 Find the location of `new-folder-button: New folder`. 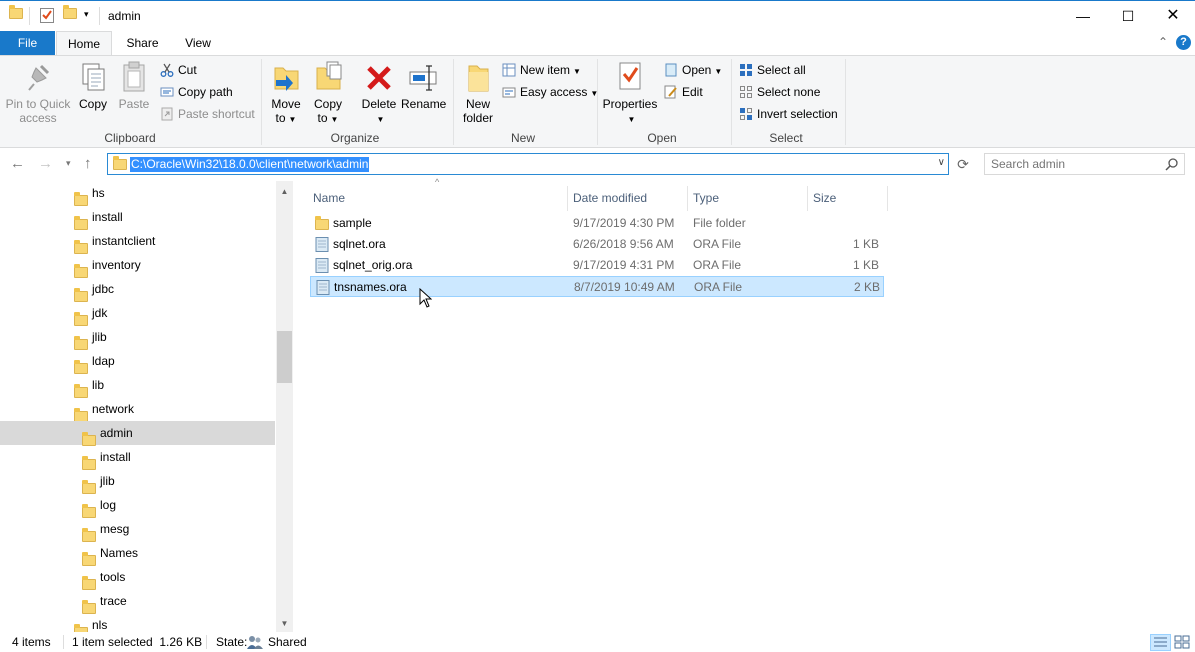

new-folder-button: New folder is located at coordinates (478, 92).